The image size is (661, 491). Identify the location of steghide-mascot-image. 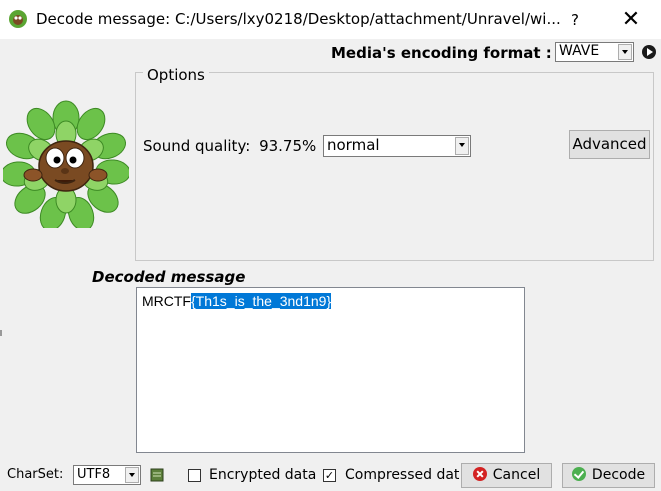
(66, 164).